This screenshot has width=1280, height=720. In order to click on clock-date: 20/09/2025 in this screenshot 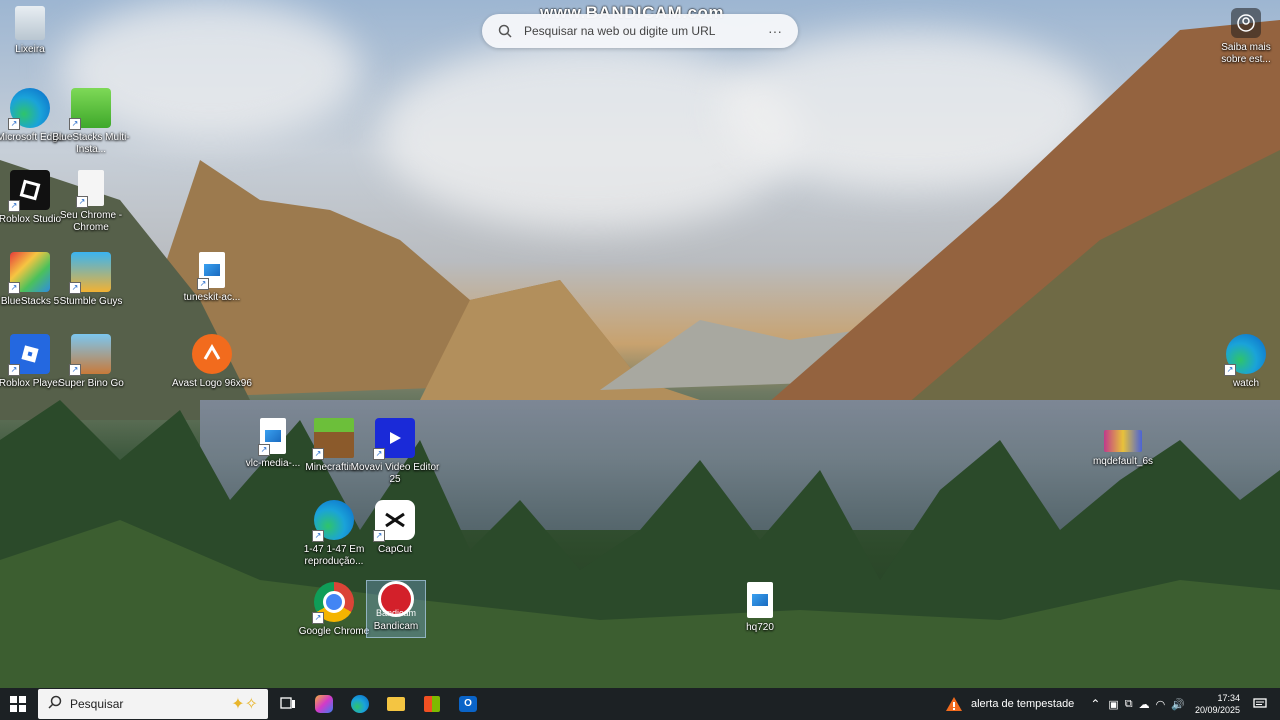, I will do `click(1217, 710)`.